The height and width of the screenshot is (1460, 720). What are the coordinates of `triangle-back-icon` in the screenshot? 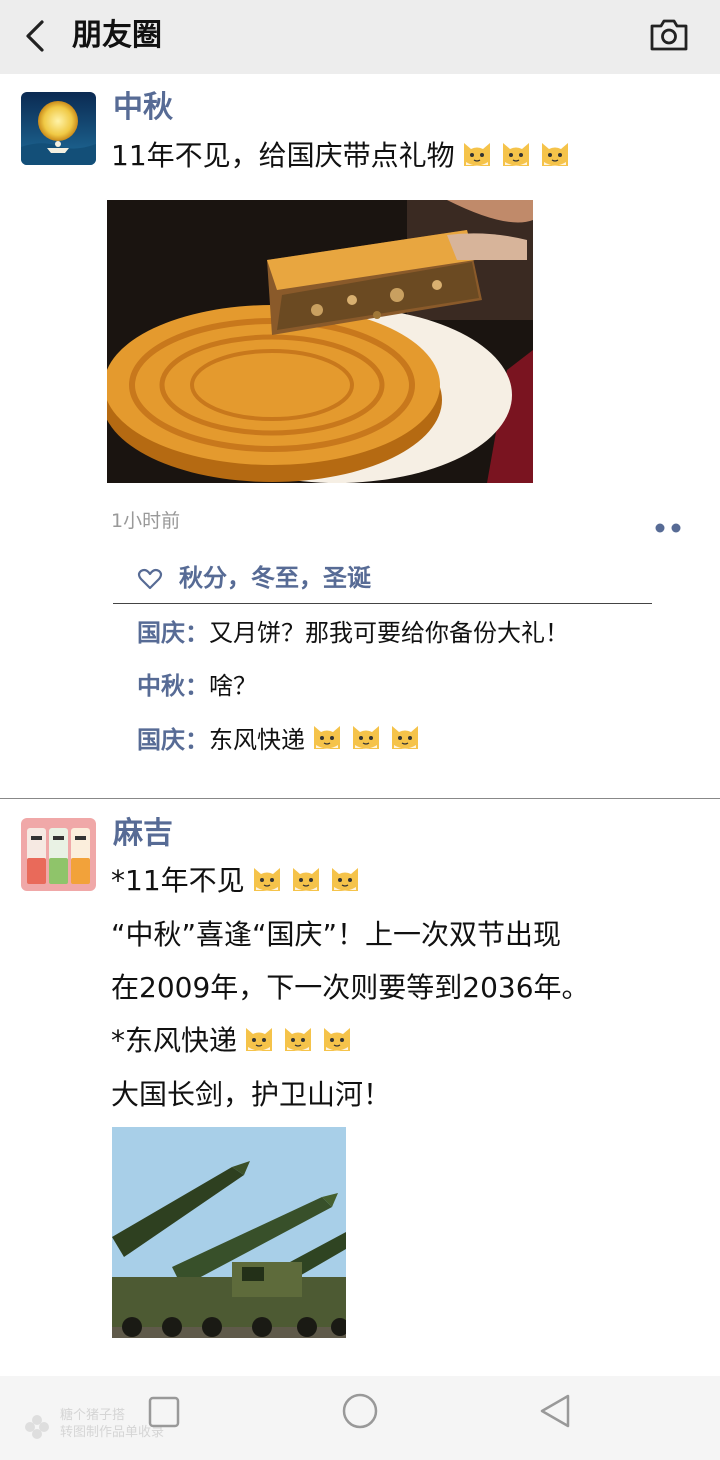 It's located at (555, 1411).